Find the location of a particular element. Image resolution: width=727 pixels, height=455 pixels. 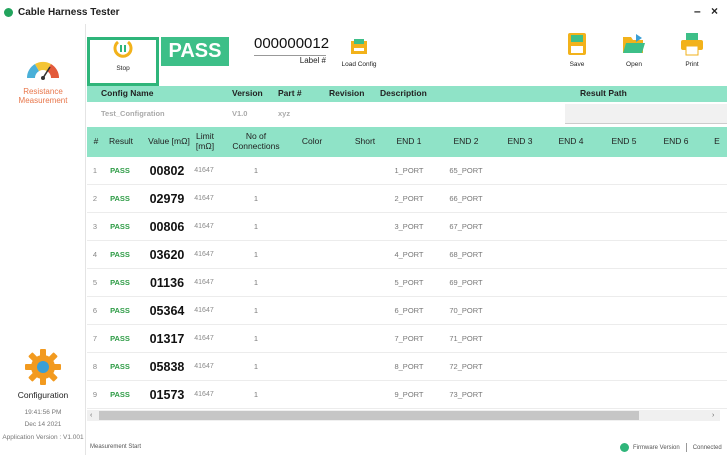

clock-time: 19:41:56 PM is located at coordinates (43, 412).